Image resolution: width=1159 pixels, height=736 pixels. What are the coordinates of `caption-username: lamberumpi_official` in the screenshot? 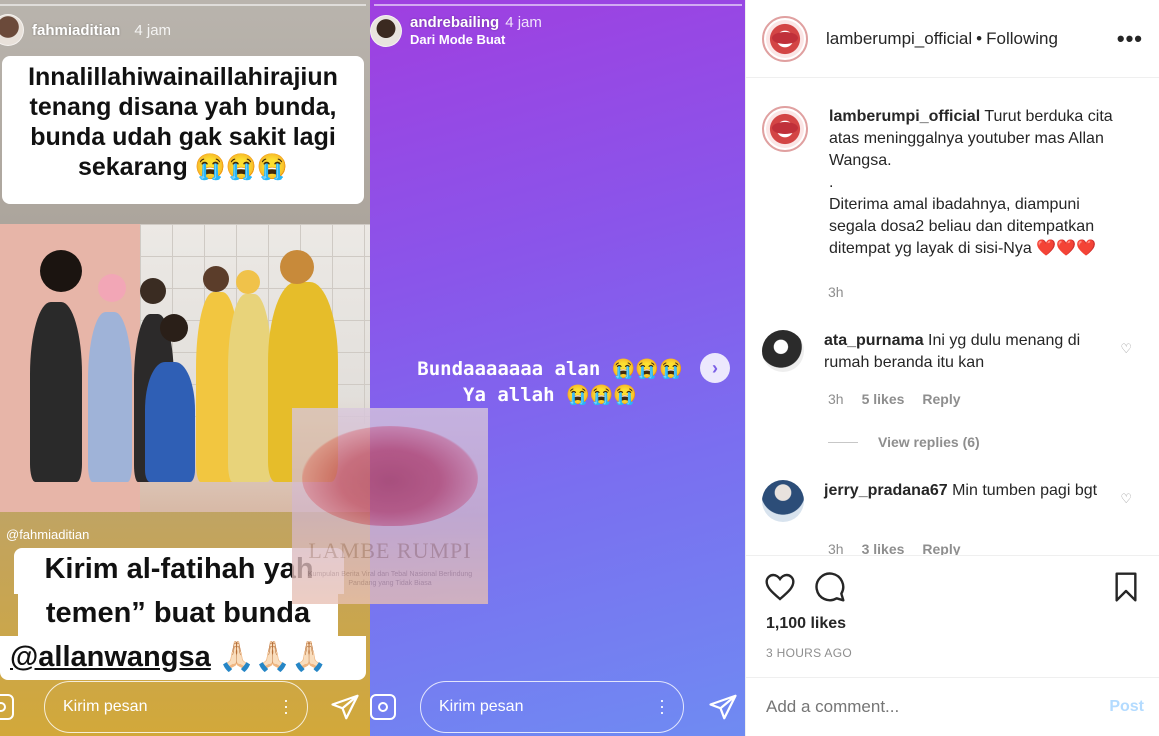 It's located at (904, 116).